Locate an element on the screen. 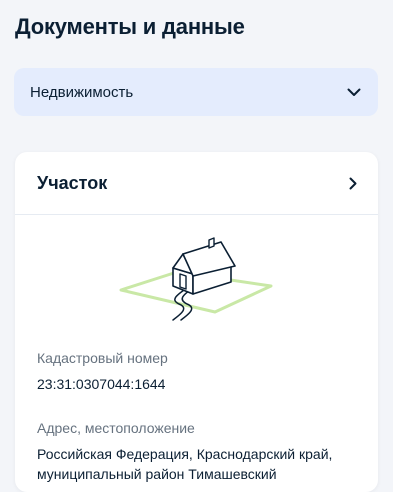 This screenshot has height=492, width=393. chevron-down-icon is located at coordinates (354, 92).